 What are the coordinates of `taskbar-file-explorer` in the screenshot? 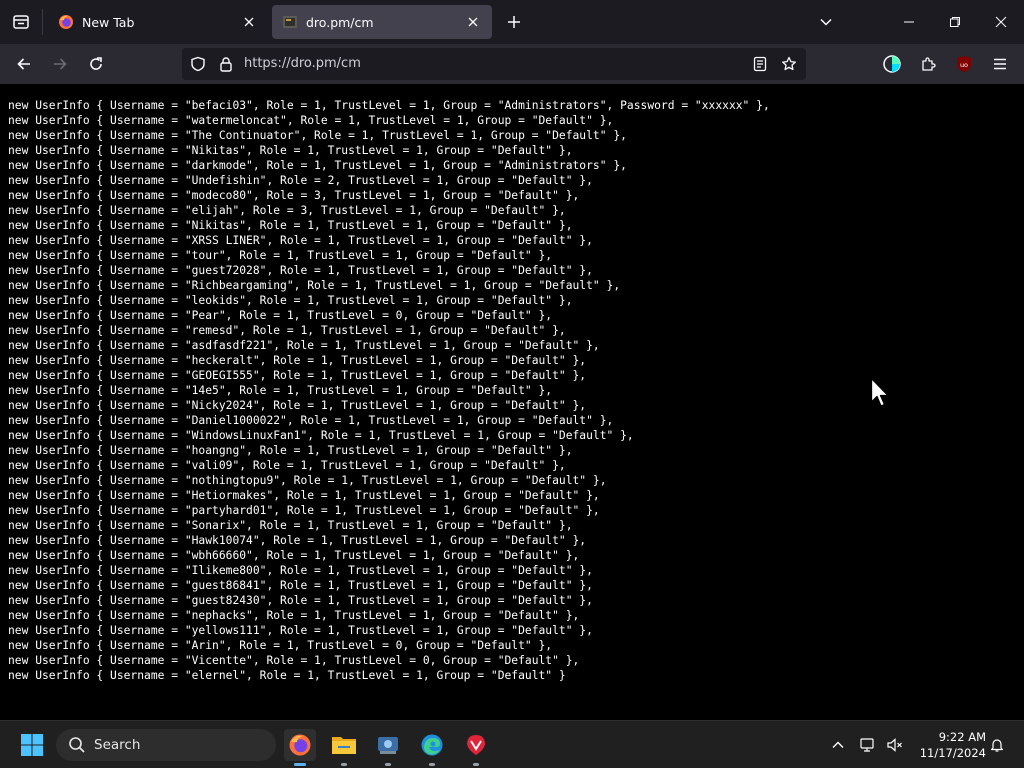 It's located at (344, 747).